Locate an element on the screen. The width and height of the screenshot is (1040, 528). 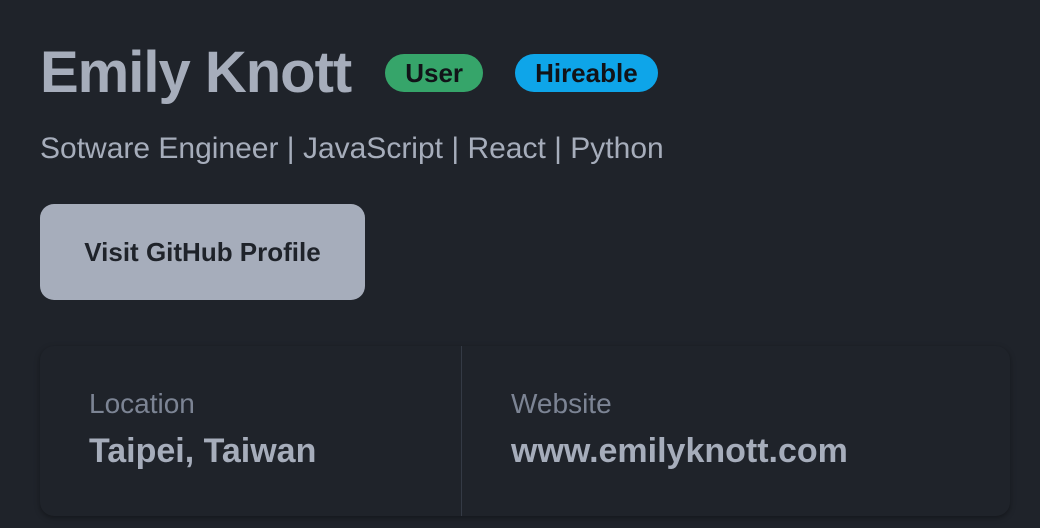
stat-website-title: Website is located at coordinates (561, 403).